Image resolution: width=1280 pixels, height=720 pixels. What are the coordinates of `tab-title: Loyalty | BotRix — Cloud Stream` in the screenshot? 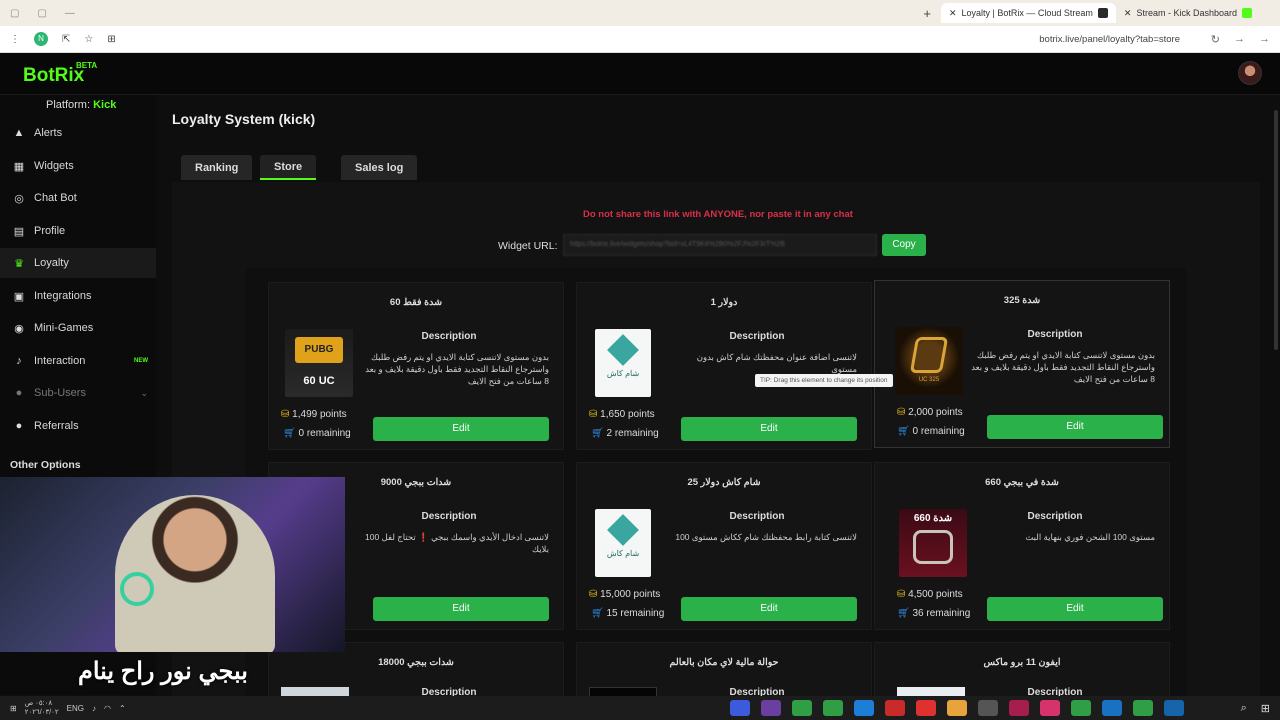 It's located at (1027, 13).